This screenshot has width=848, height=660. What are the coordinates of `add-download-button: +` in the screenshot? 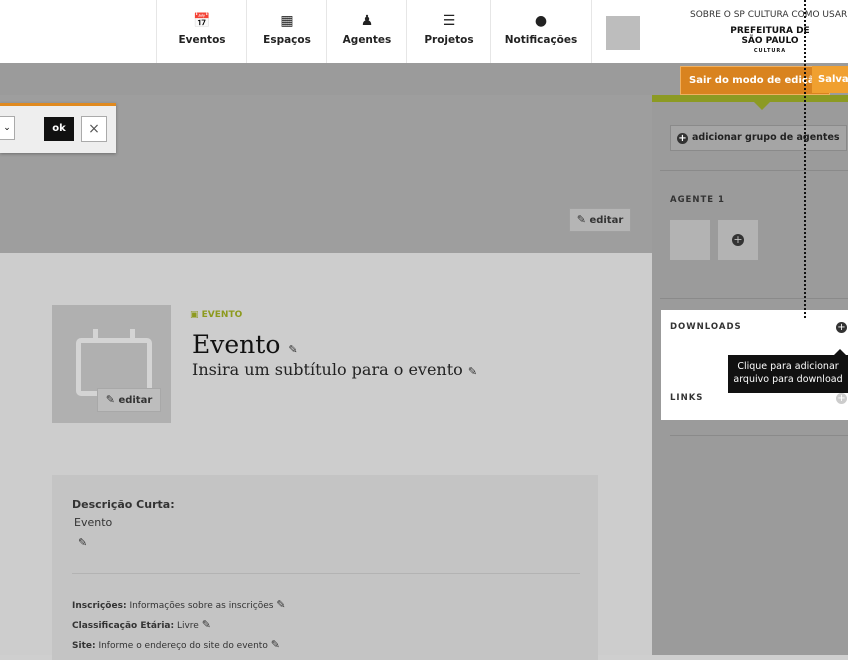 It's located at (841, 327).